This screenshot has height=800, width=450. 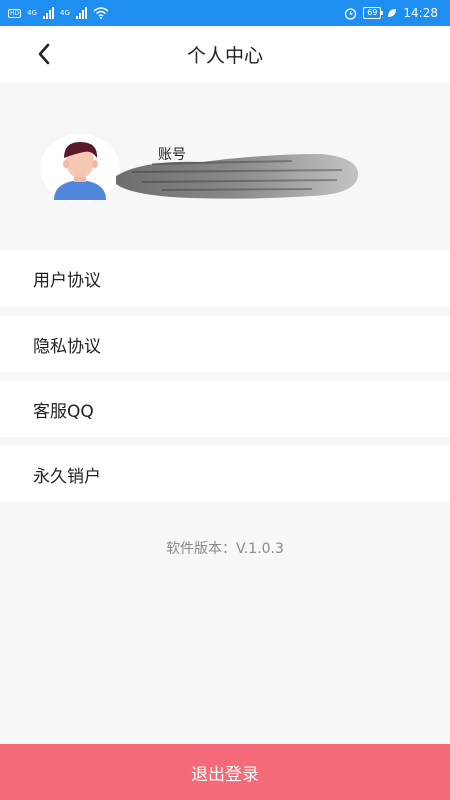 What do you see at coordinates (225, 13) in the screenshot?
I see `status-bar: HD 4G 4G 69 14:28` at bounding box center [225, 13].